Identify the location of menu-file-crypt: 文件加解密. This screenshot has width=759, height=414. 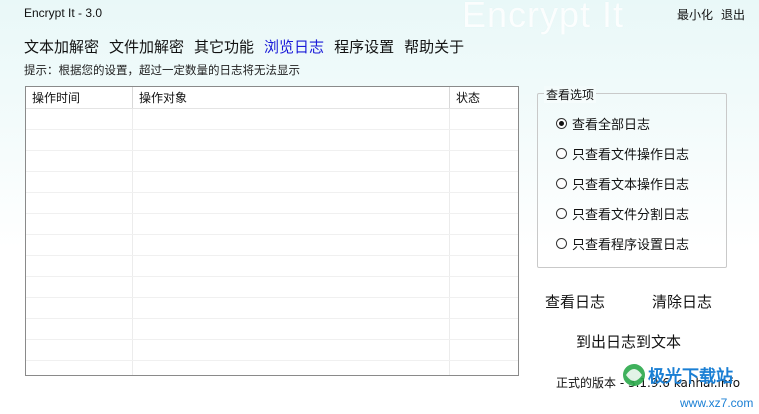
(146, 46).